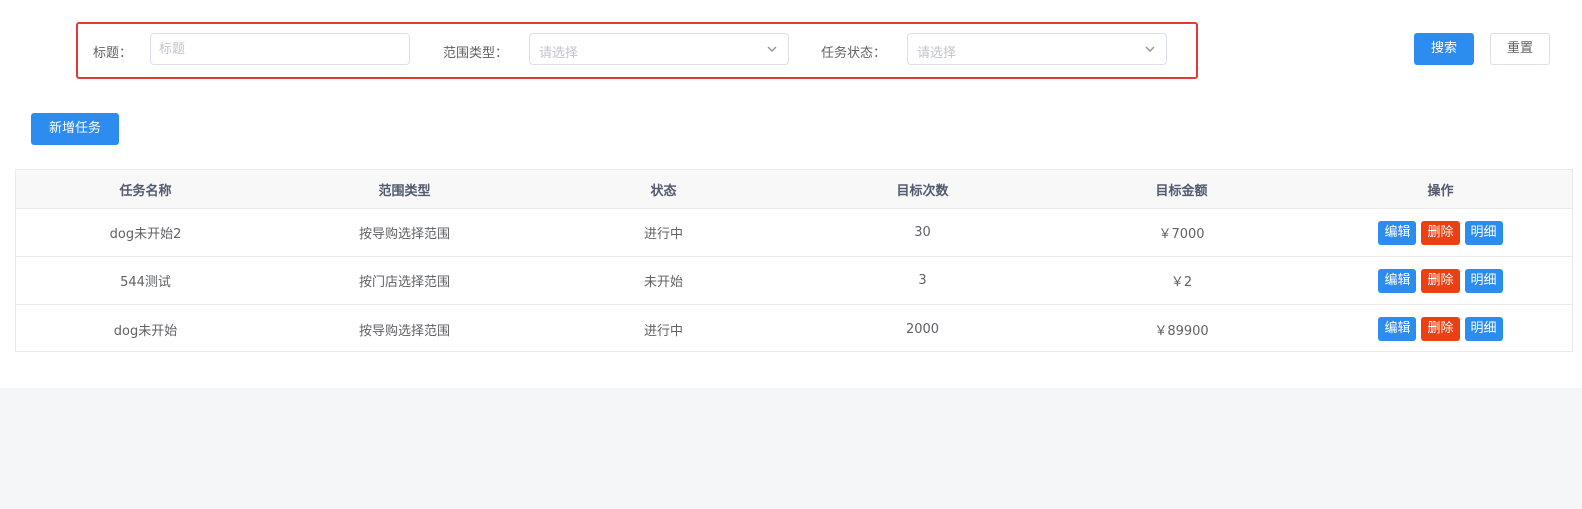 Image resolution: width=1582 pixels, height=509 pixels. I want to click on header-task-name: 任务名称, so click(145, 191).